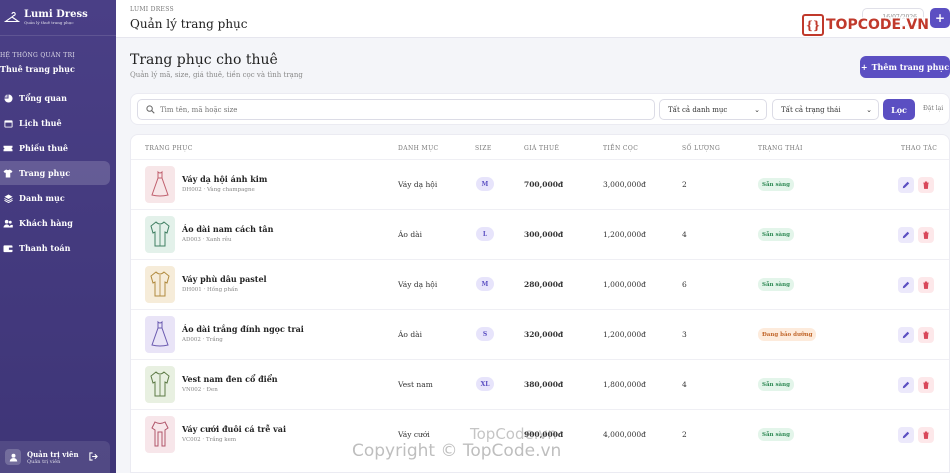 This screenshot has width=950, height=473. Describe the element at coordinates (877, 25) in the screenshot. I see `watermark-logo-text: TOPCODE.VN` at that location.